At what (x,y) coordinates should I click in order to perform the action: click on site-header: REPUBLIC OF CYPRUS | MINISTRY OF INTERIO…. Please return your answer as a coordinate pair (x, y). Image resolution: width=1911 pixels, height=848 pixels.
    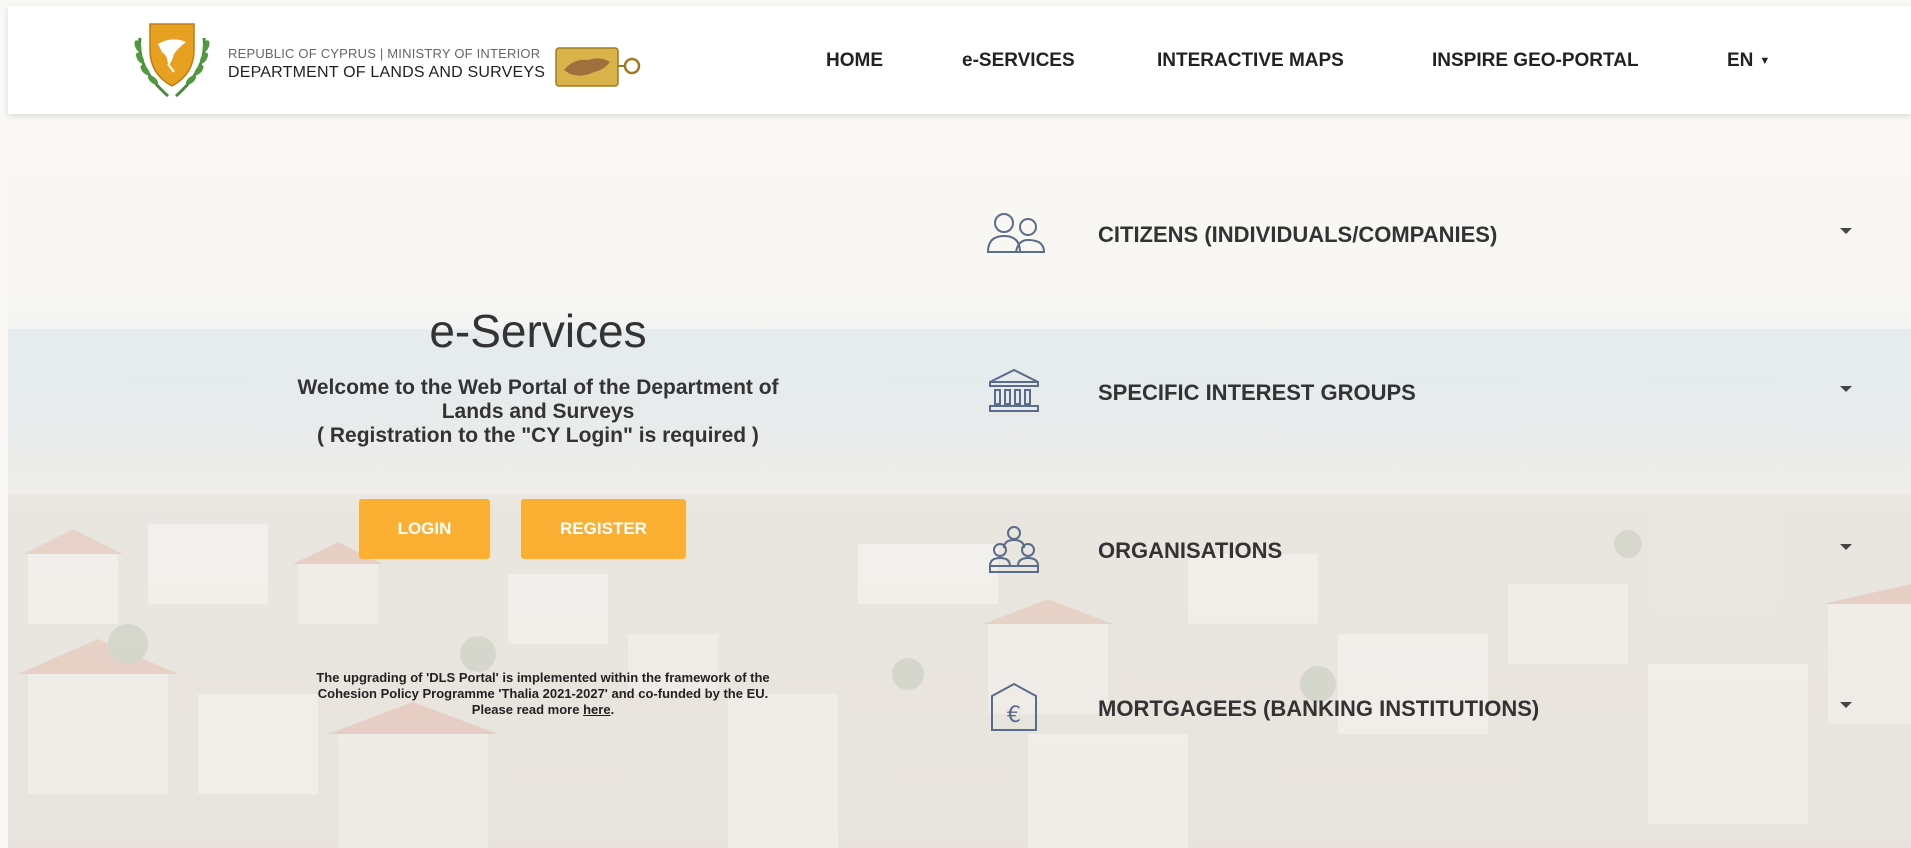
    Looking at the image, I should click on (959, 60).